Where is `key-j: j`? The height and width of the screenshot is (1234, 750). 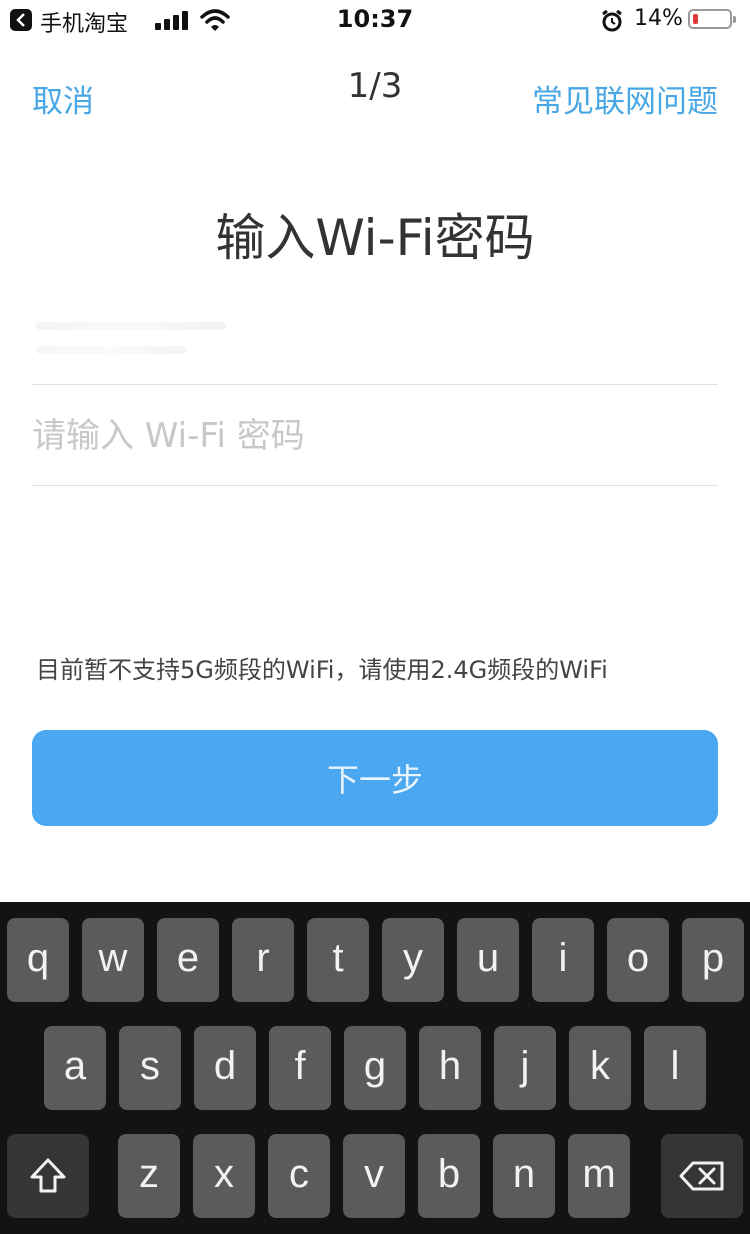 key-j: j is located at coordinates (525, 1068).